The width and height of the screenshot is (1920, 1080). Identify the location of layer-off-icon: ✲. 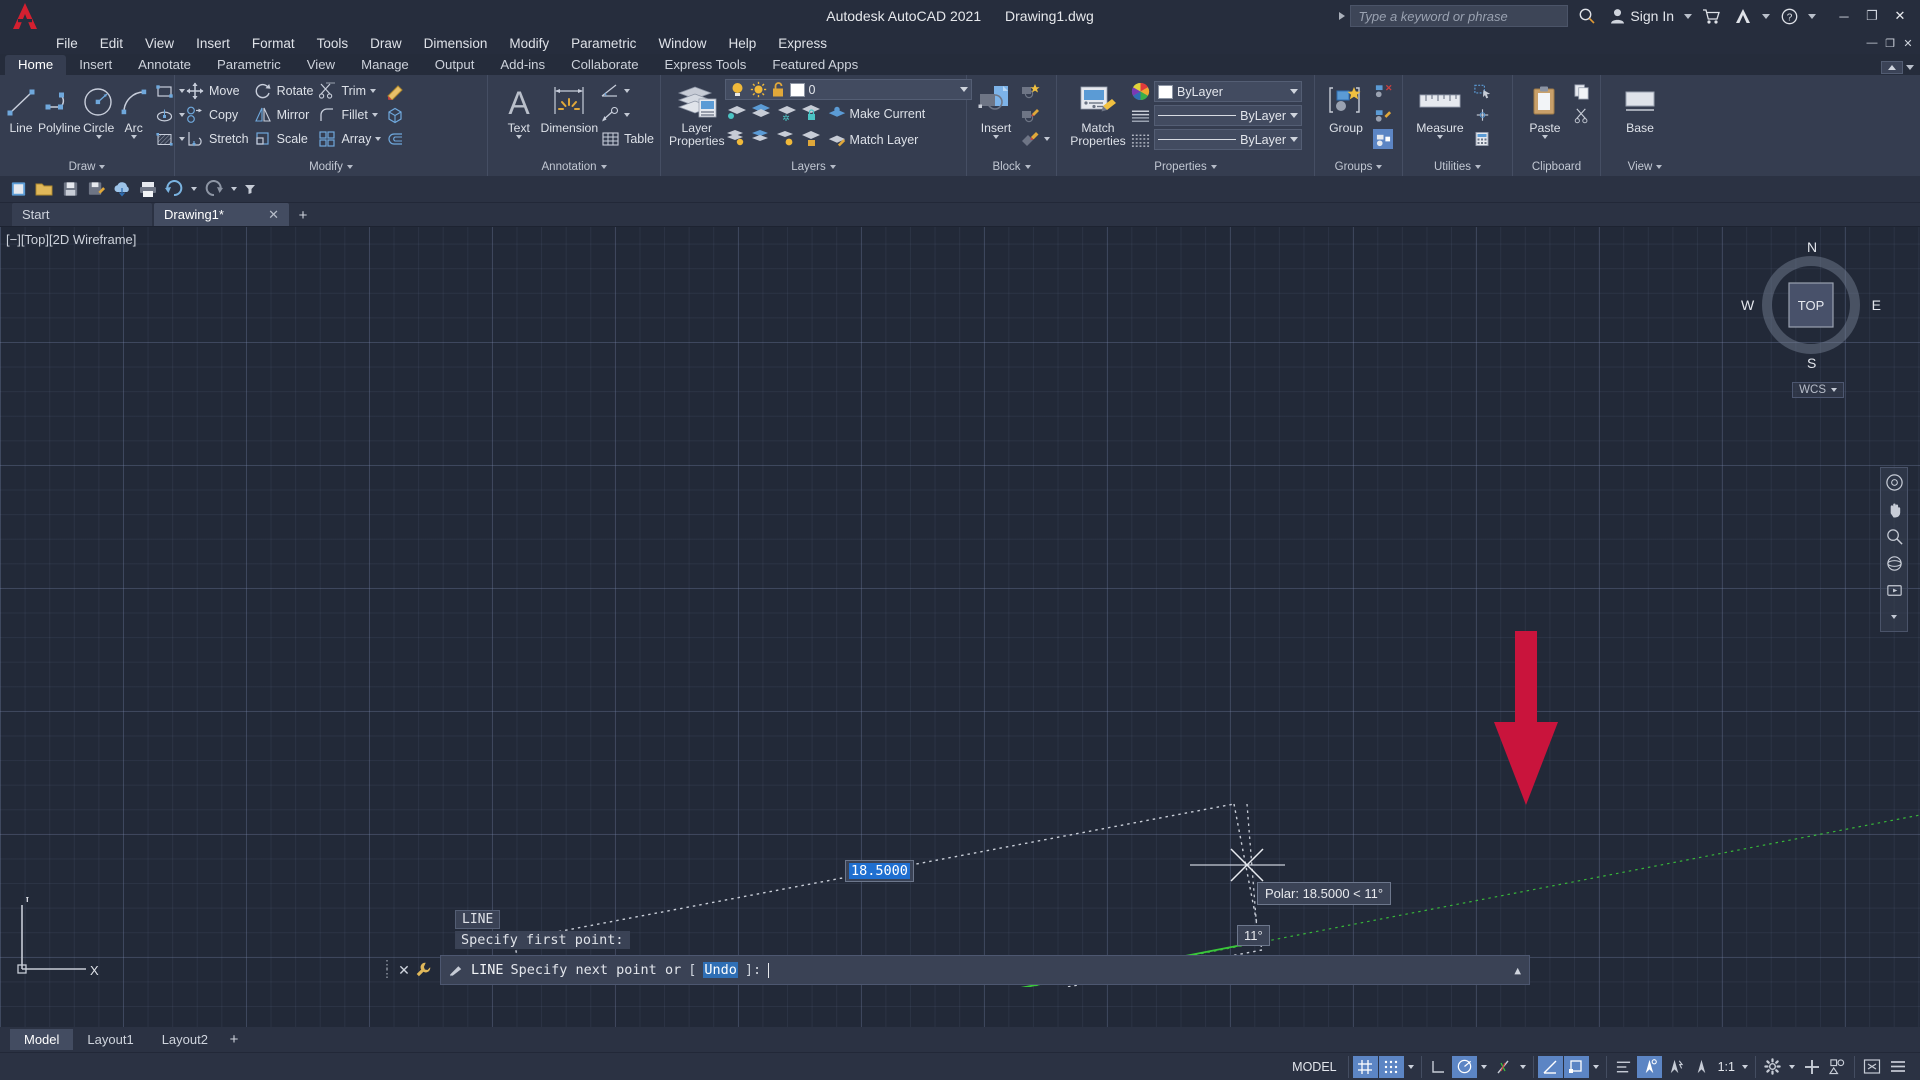
(786, 112).